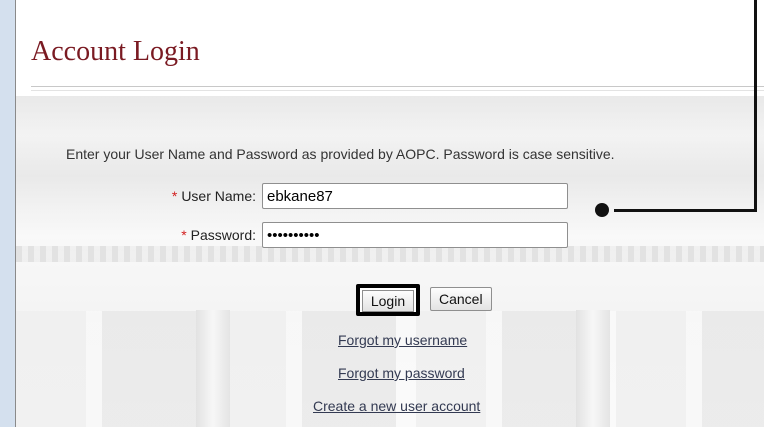 This screenshot has width=764, height=427. Describe the element at coordinates (685, 210) in the screenshot. I see `callout-line-horizontal` at that location.